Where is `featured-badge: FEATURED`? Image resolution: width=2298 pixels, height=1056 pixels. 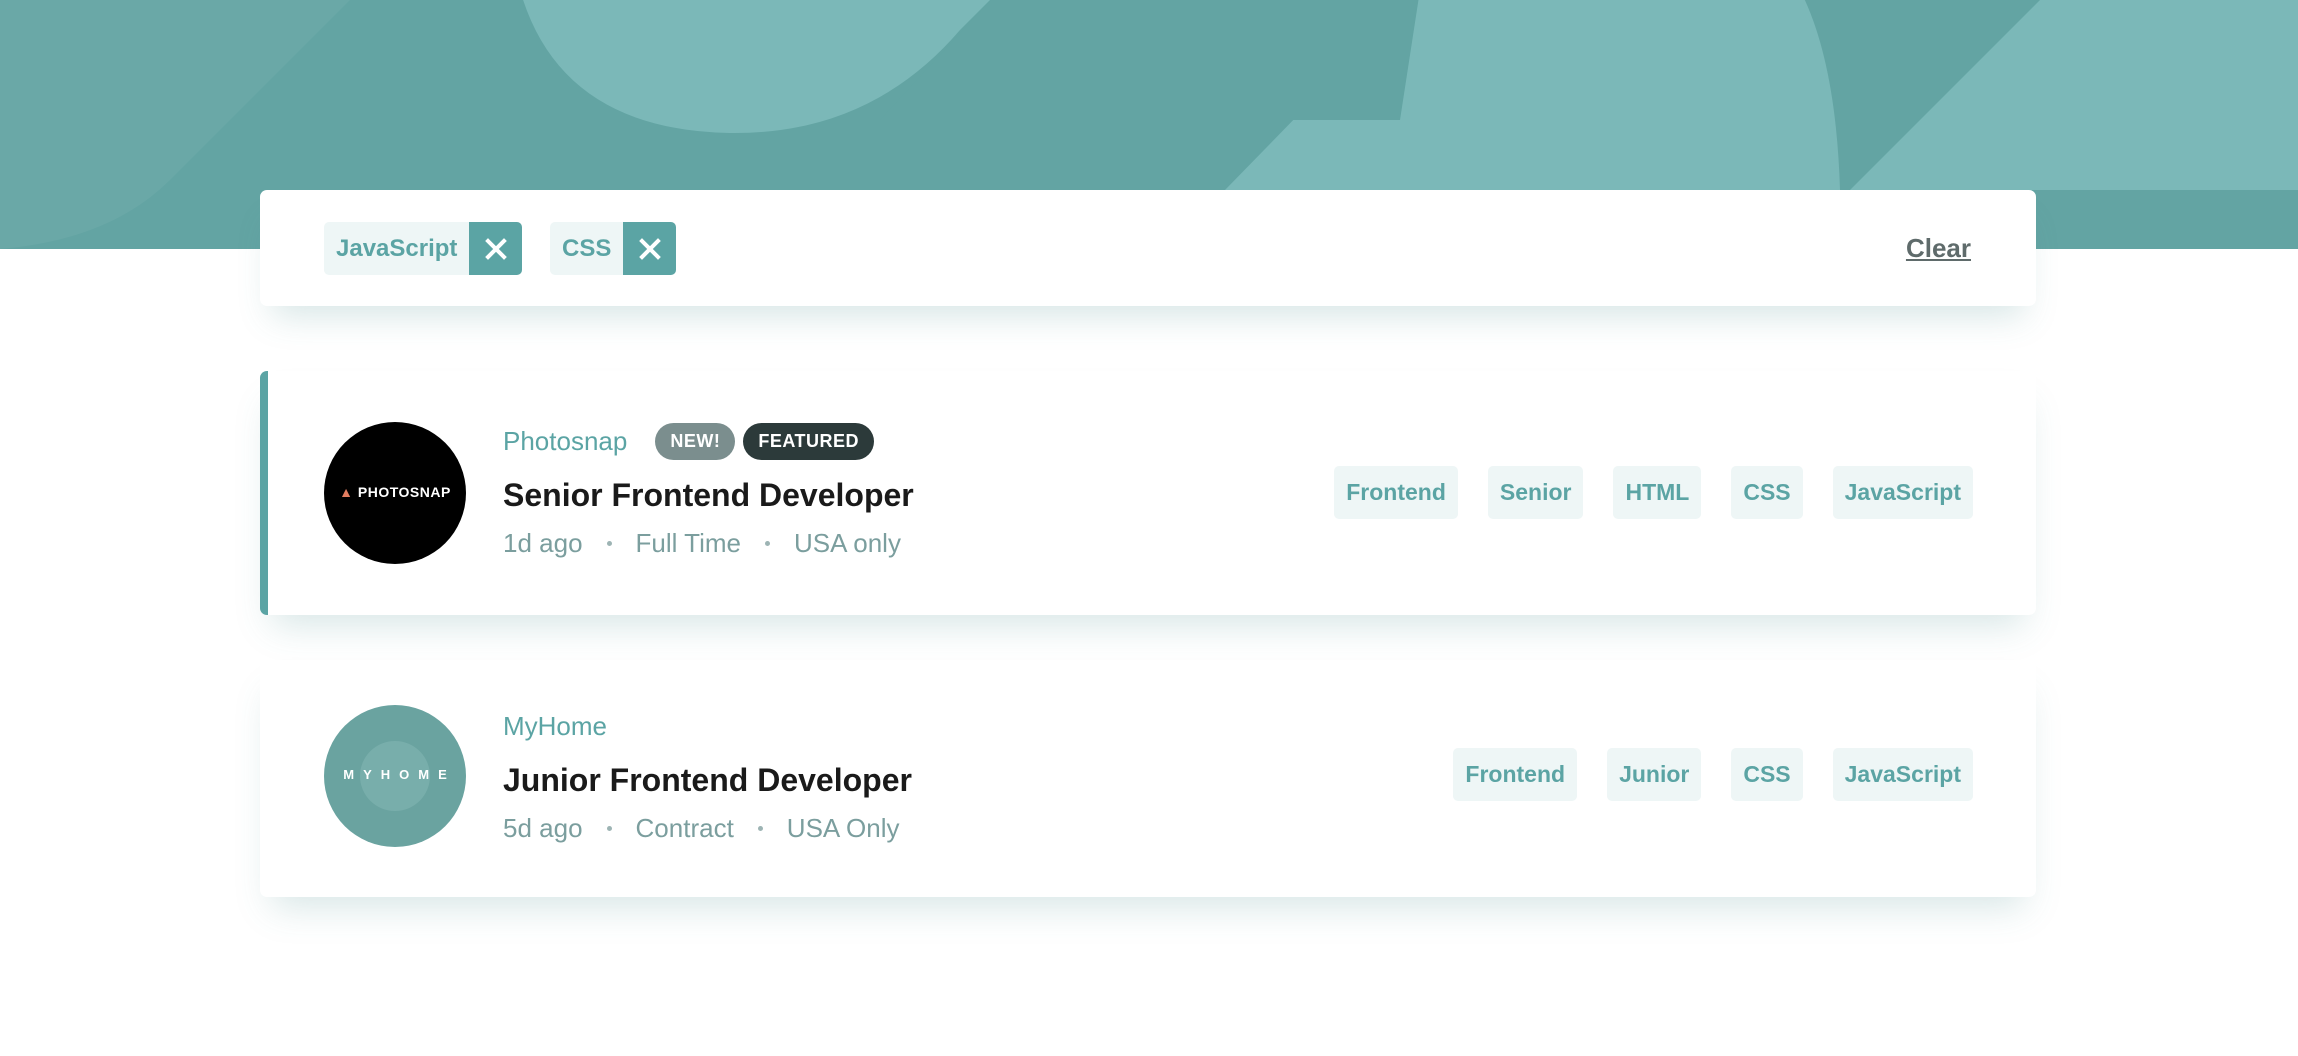 featured-badge: FEATURED is located at coordinates (808, 441).